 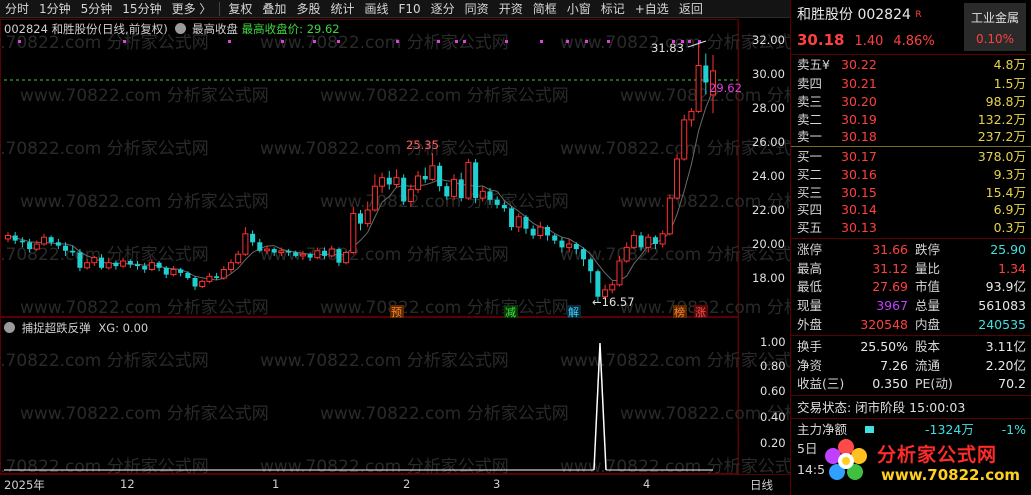 What do you see at coordinates (181, 28) in the screenshot?
I see `settings-icon` at bounding box center [181, 28].